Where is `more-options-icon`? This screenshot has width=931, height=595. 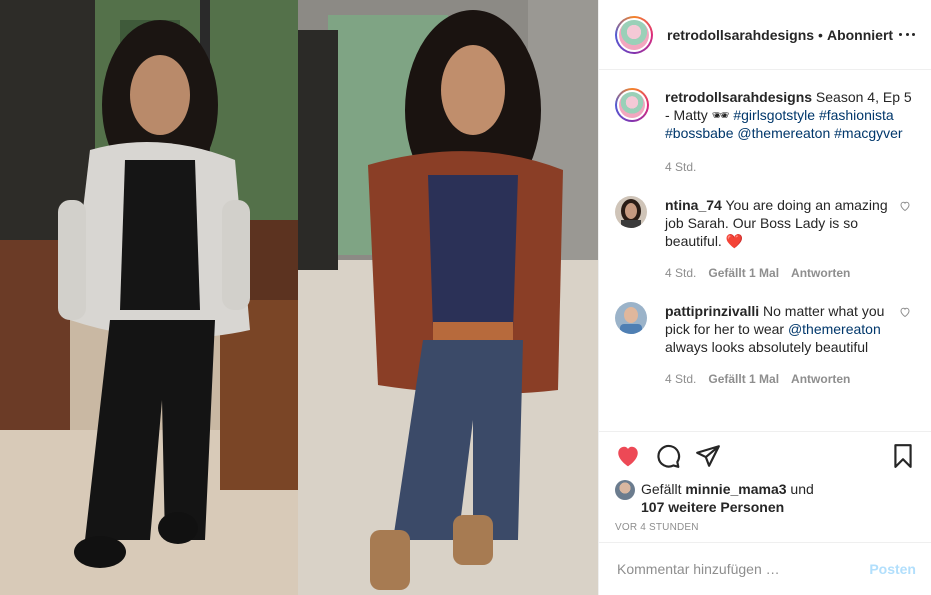
more-options-icon is located at coordinates (907, 34).